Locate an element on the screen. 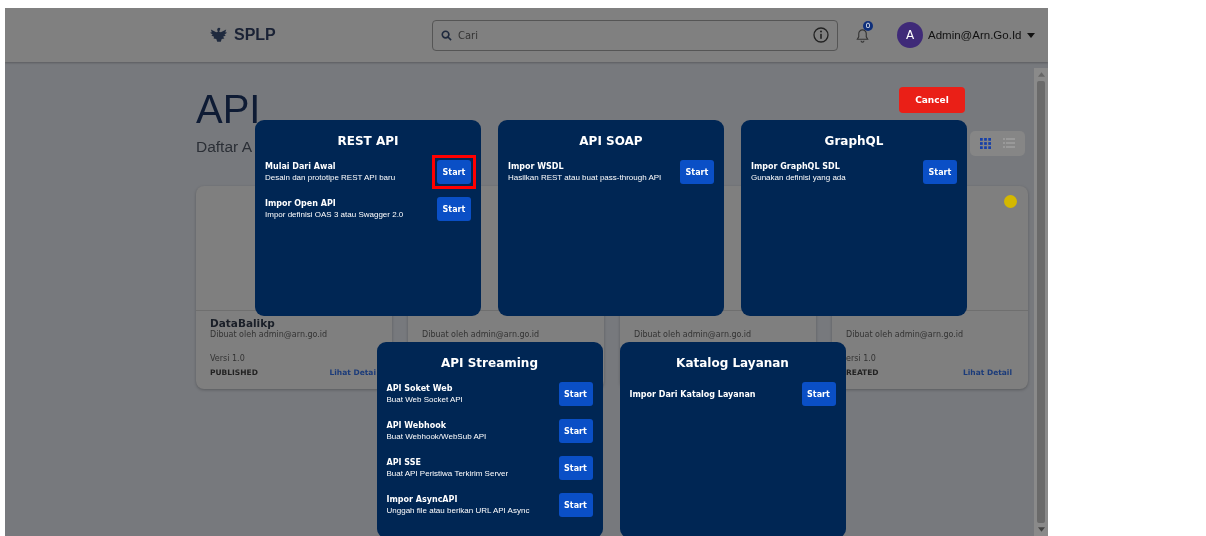  card-title: API SOAP is located at coordinates (611, 141).